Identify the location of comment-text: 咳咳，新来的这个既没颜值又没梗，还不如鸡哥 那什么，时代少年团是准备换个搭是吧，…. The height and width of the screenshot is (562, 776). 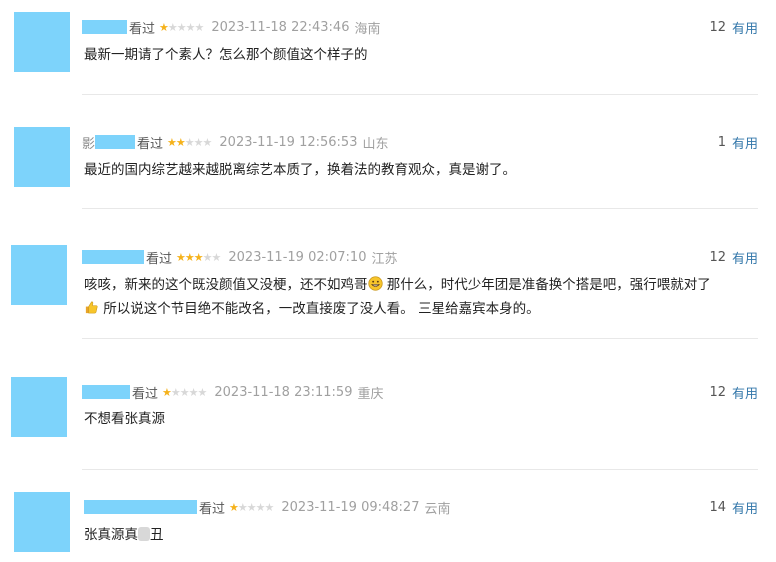
(424, 297).